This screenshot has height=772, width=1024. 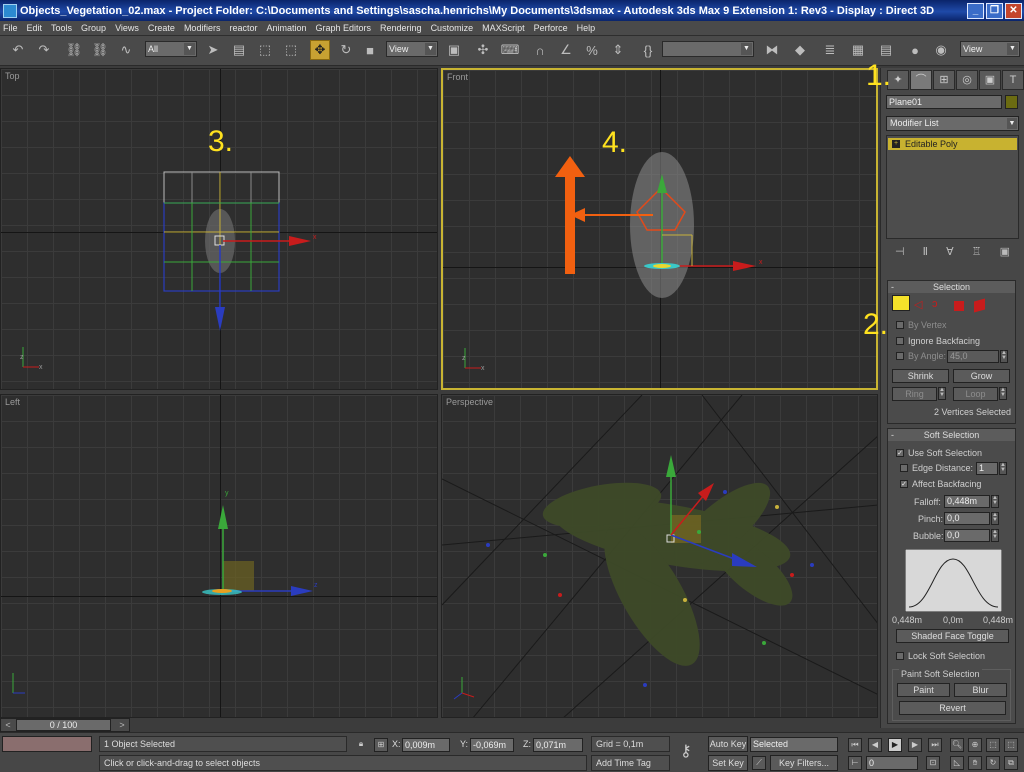 What do you see at coordinates (901, 303) in the screenshot?
I see `vertex-mode-icon` at bounding box center [901, 303].